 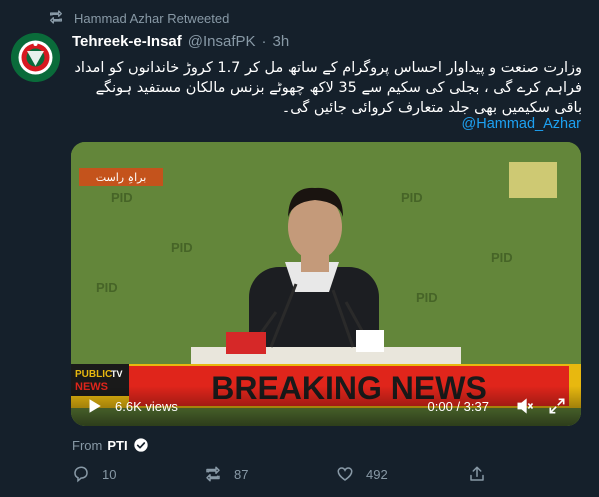 I want to click on reply-icon, so click(x=81, y=474).